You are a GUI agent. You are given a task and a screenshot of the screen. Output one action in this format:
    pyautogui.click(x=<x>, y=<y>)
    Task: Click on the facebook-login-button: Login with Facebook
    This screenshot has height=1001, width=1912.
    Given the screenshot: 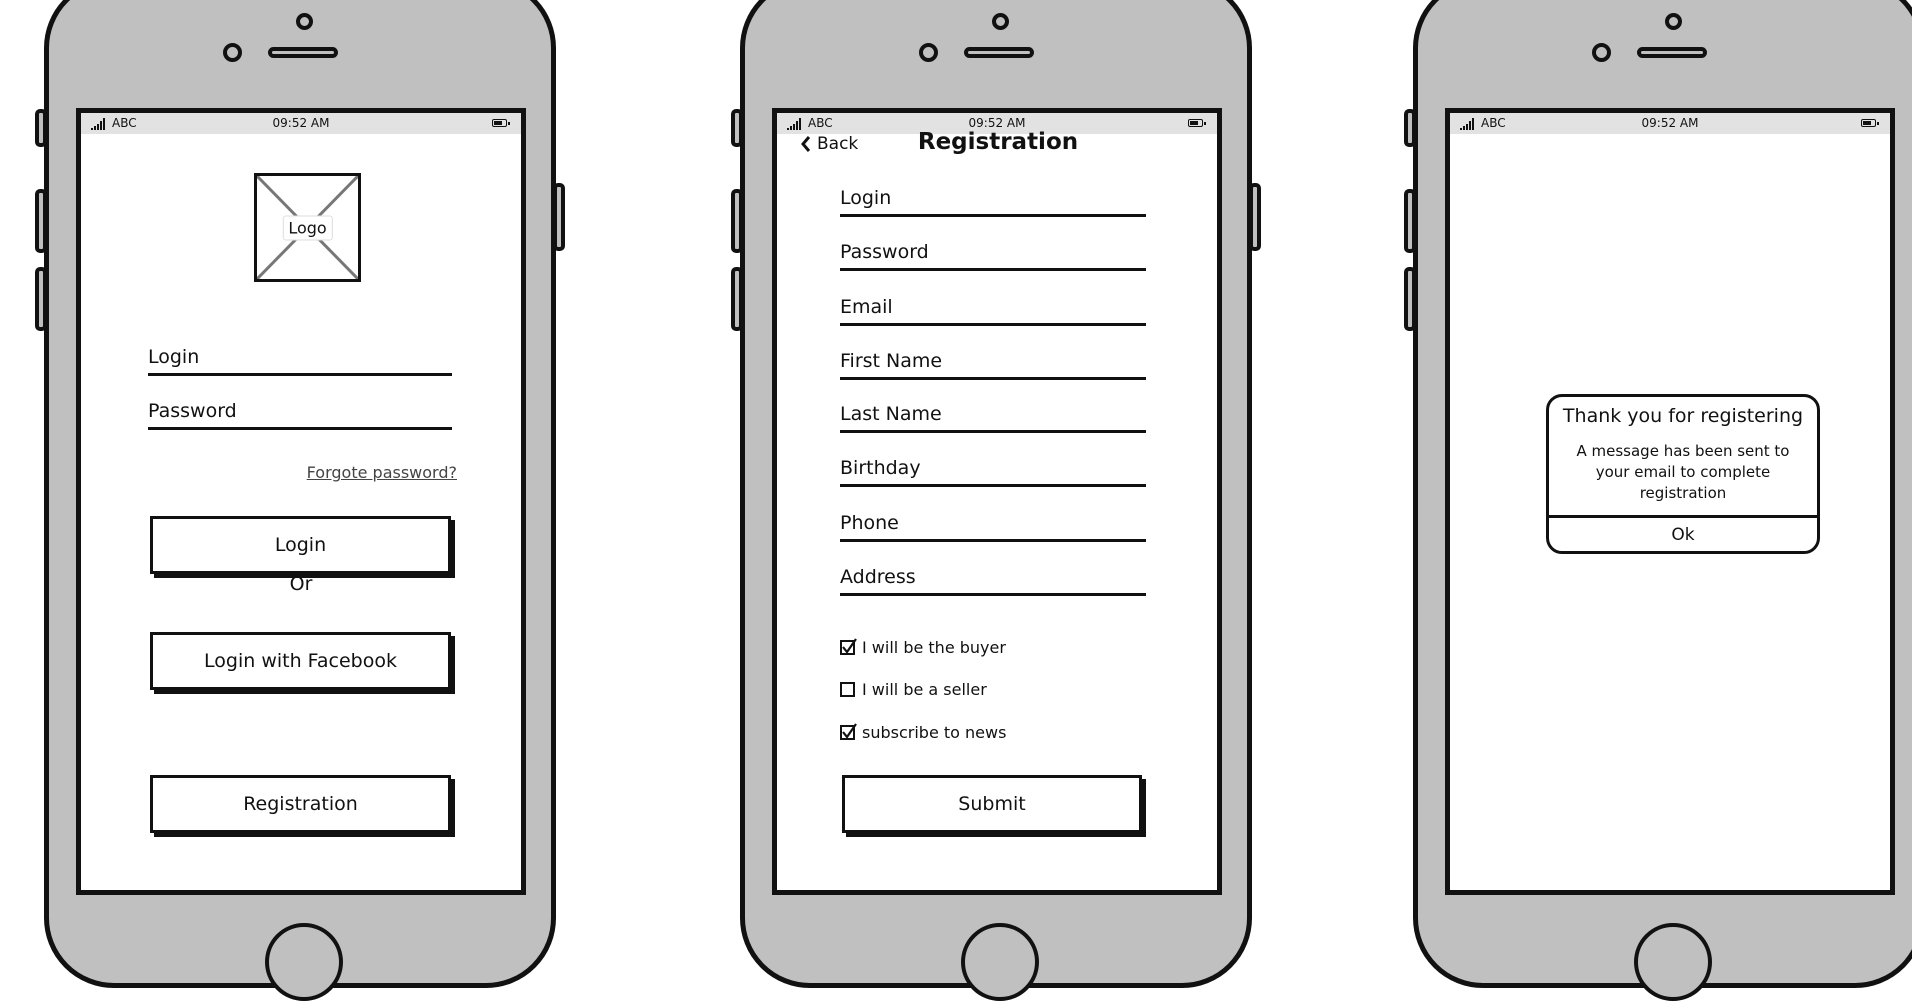 What is the action you would take?
    pyautogui.click(x=300, y=661)
    